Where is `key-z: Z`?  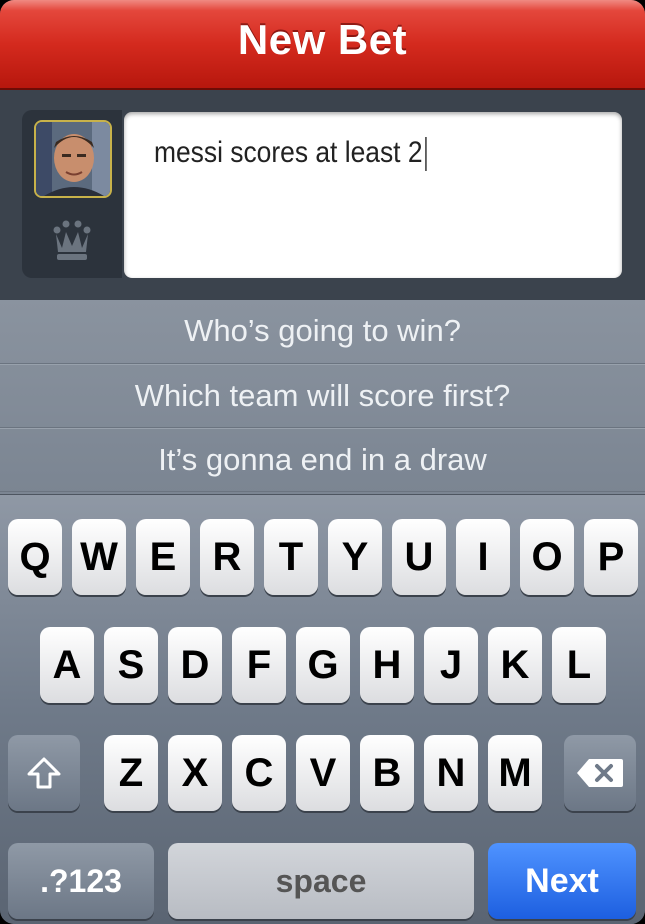 key-z: Z is located at coordinates (131, 773).